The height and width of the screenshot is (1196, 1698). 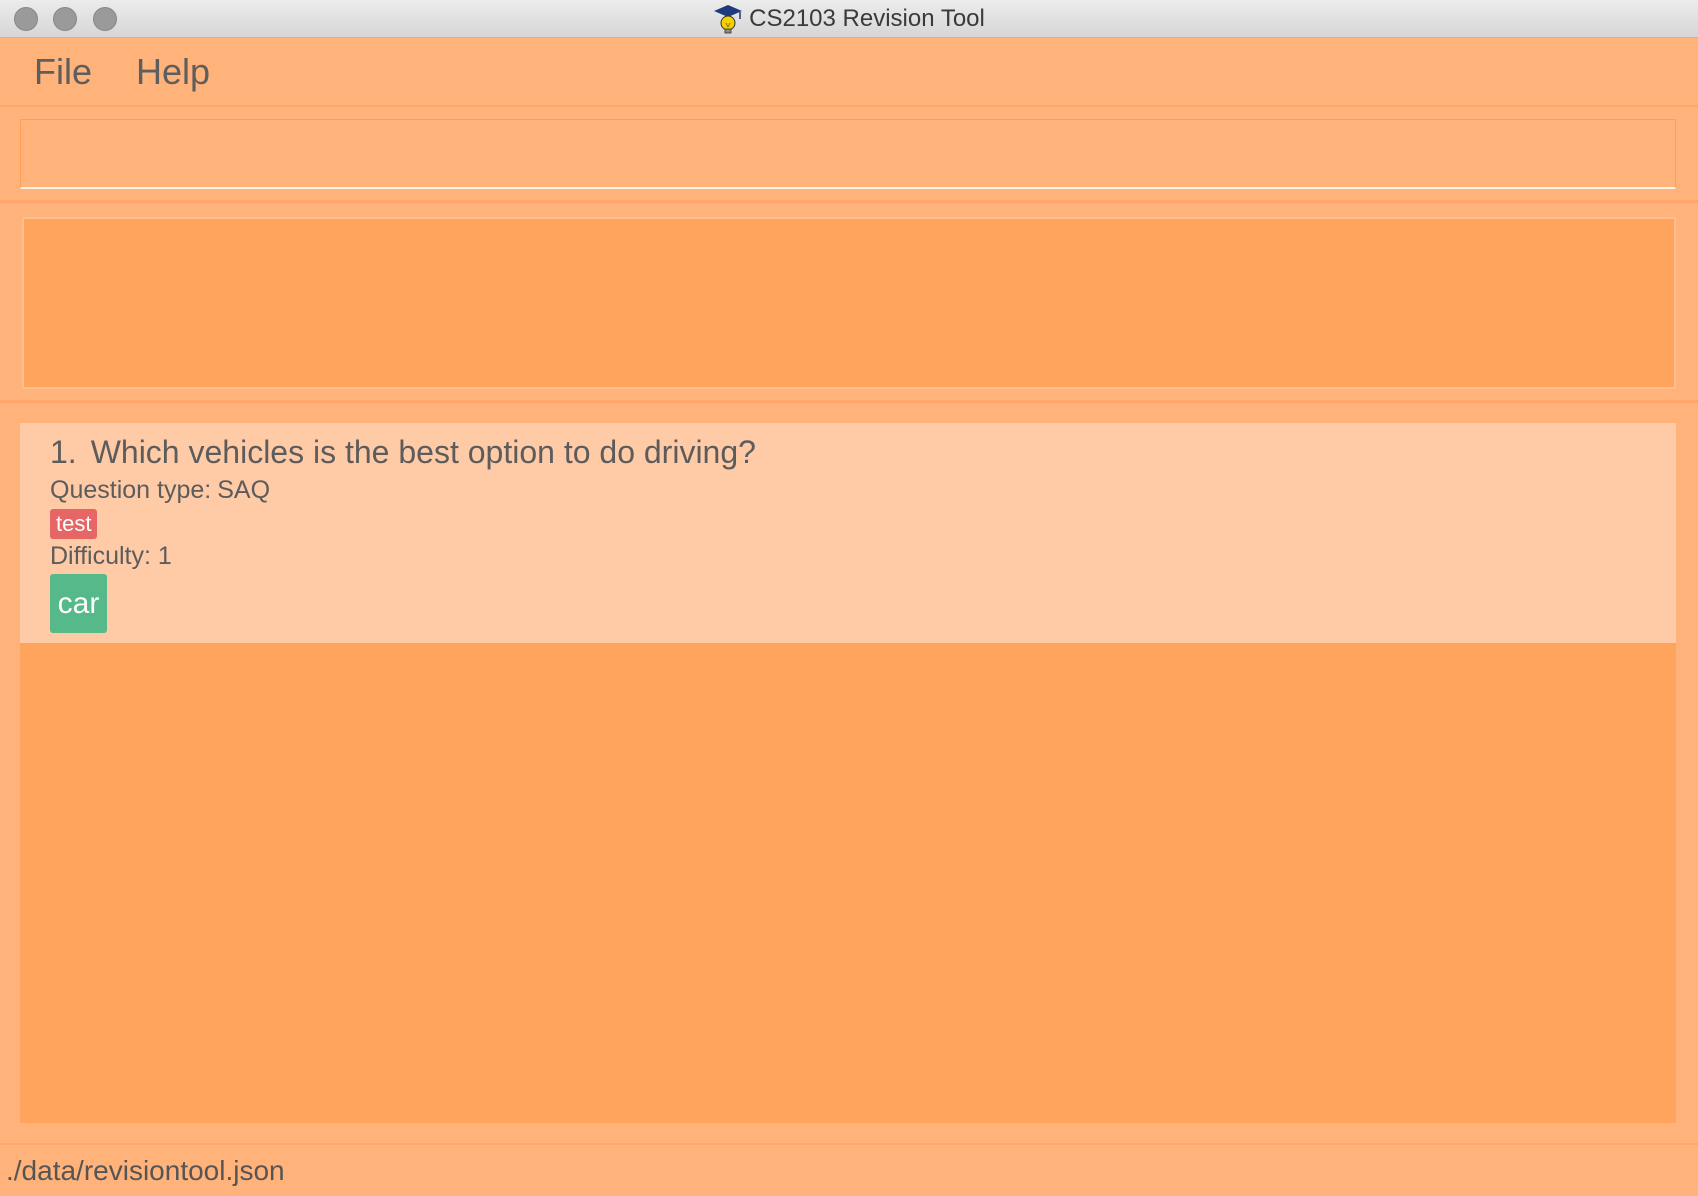 I want to click on menu-help: Help, so click(x=173, y=72).